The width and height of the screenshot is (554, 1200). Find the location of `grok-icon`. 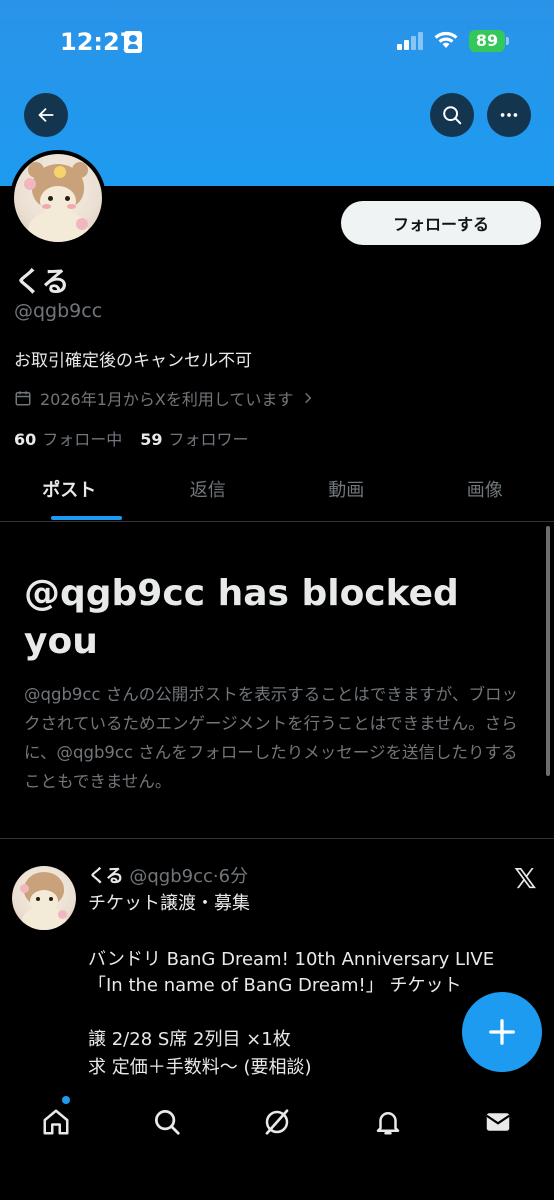

grok-icon is located at coordinates (277, 1122).